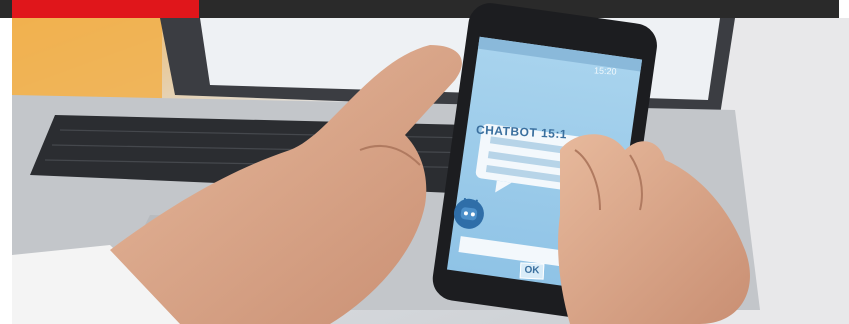 Image resolution: width=849 pixels, height=324 pixels. I want to click on phone-status-time: 15:20, so click(605, 71).